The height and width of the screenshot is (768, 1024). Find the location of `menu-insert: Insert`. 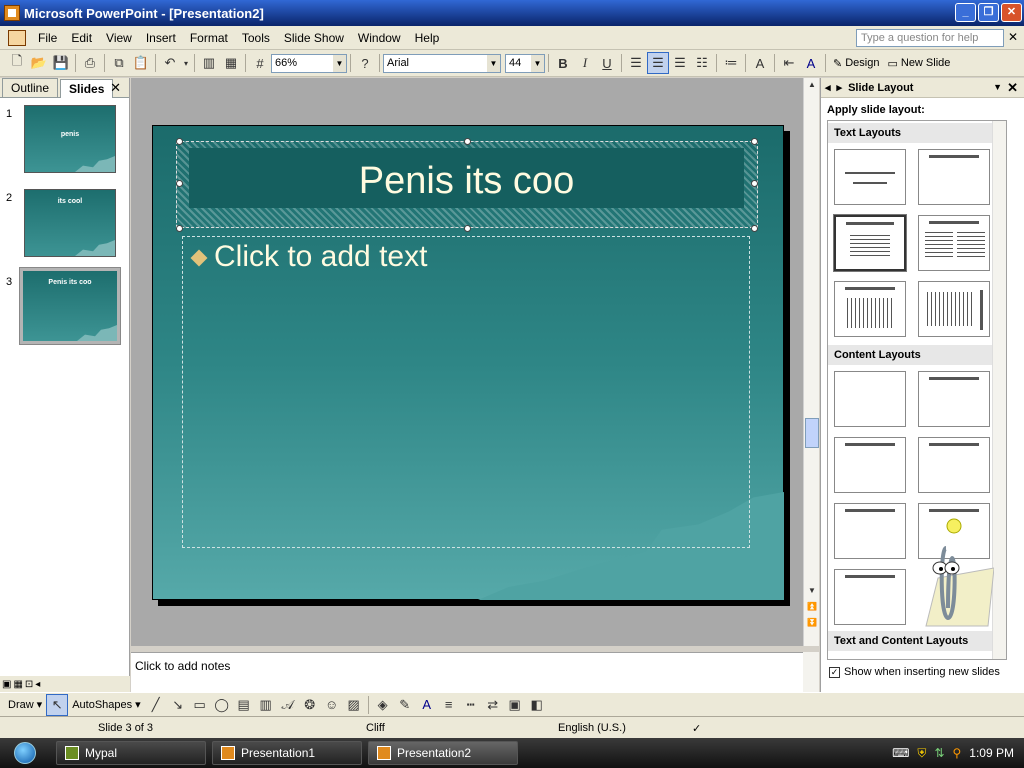

menu-insert: Insert is located at coordinates (162, 38).